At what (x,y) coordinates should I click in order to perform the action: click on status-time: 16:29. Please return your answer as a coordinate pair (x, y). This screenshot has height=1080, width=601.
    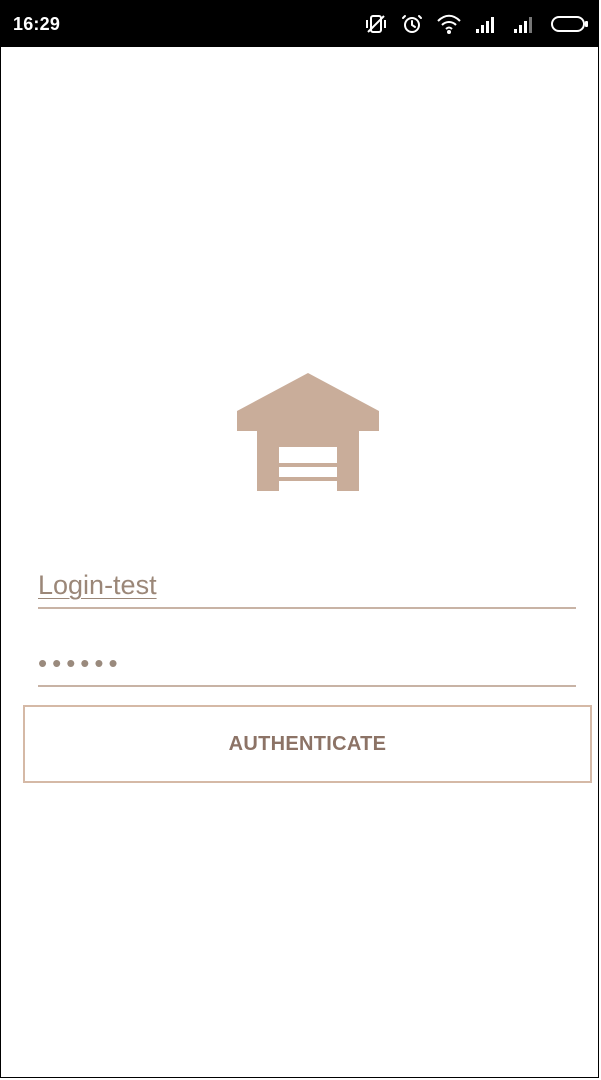
    Looking at the image, I should click on (37, 23).